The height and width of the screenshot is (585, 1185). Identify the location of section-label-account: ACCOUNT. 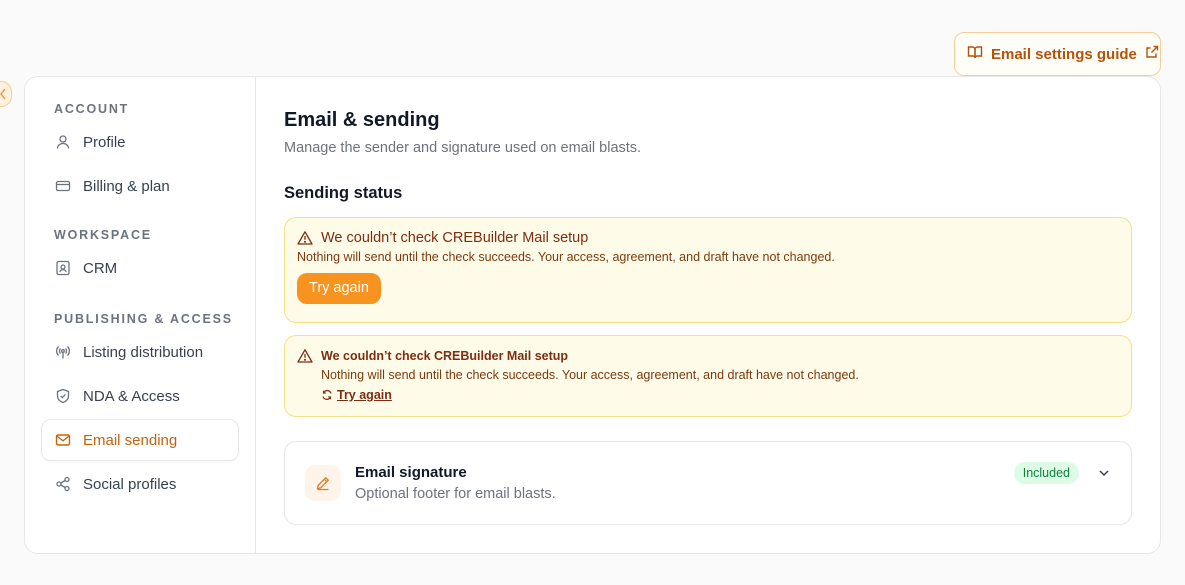
(92, 109).